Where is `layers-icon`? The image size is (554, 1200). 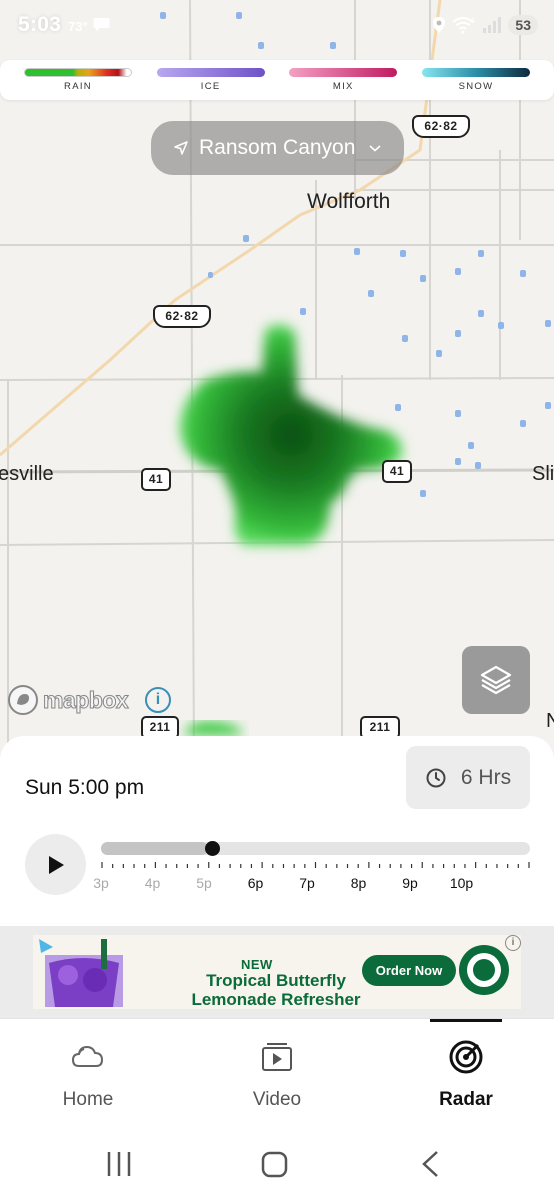 layers-icon is located at coordinates (496, 680).